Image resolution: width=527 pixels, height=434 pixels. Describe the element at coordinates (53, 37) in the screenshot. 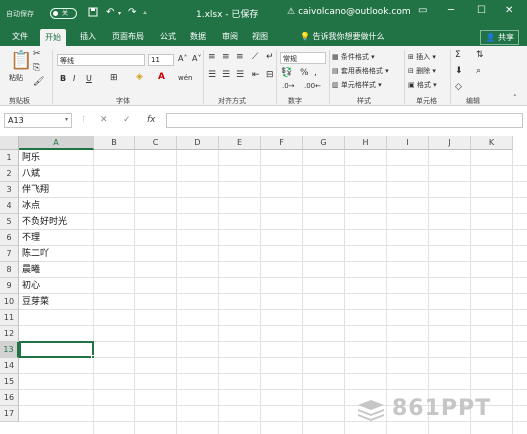

I see `tab-home: 开始` at that location.